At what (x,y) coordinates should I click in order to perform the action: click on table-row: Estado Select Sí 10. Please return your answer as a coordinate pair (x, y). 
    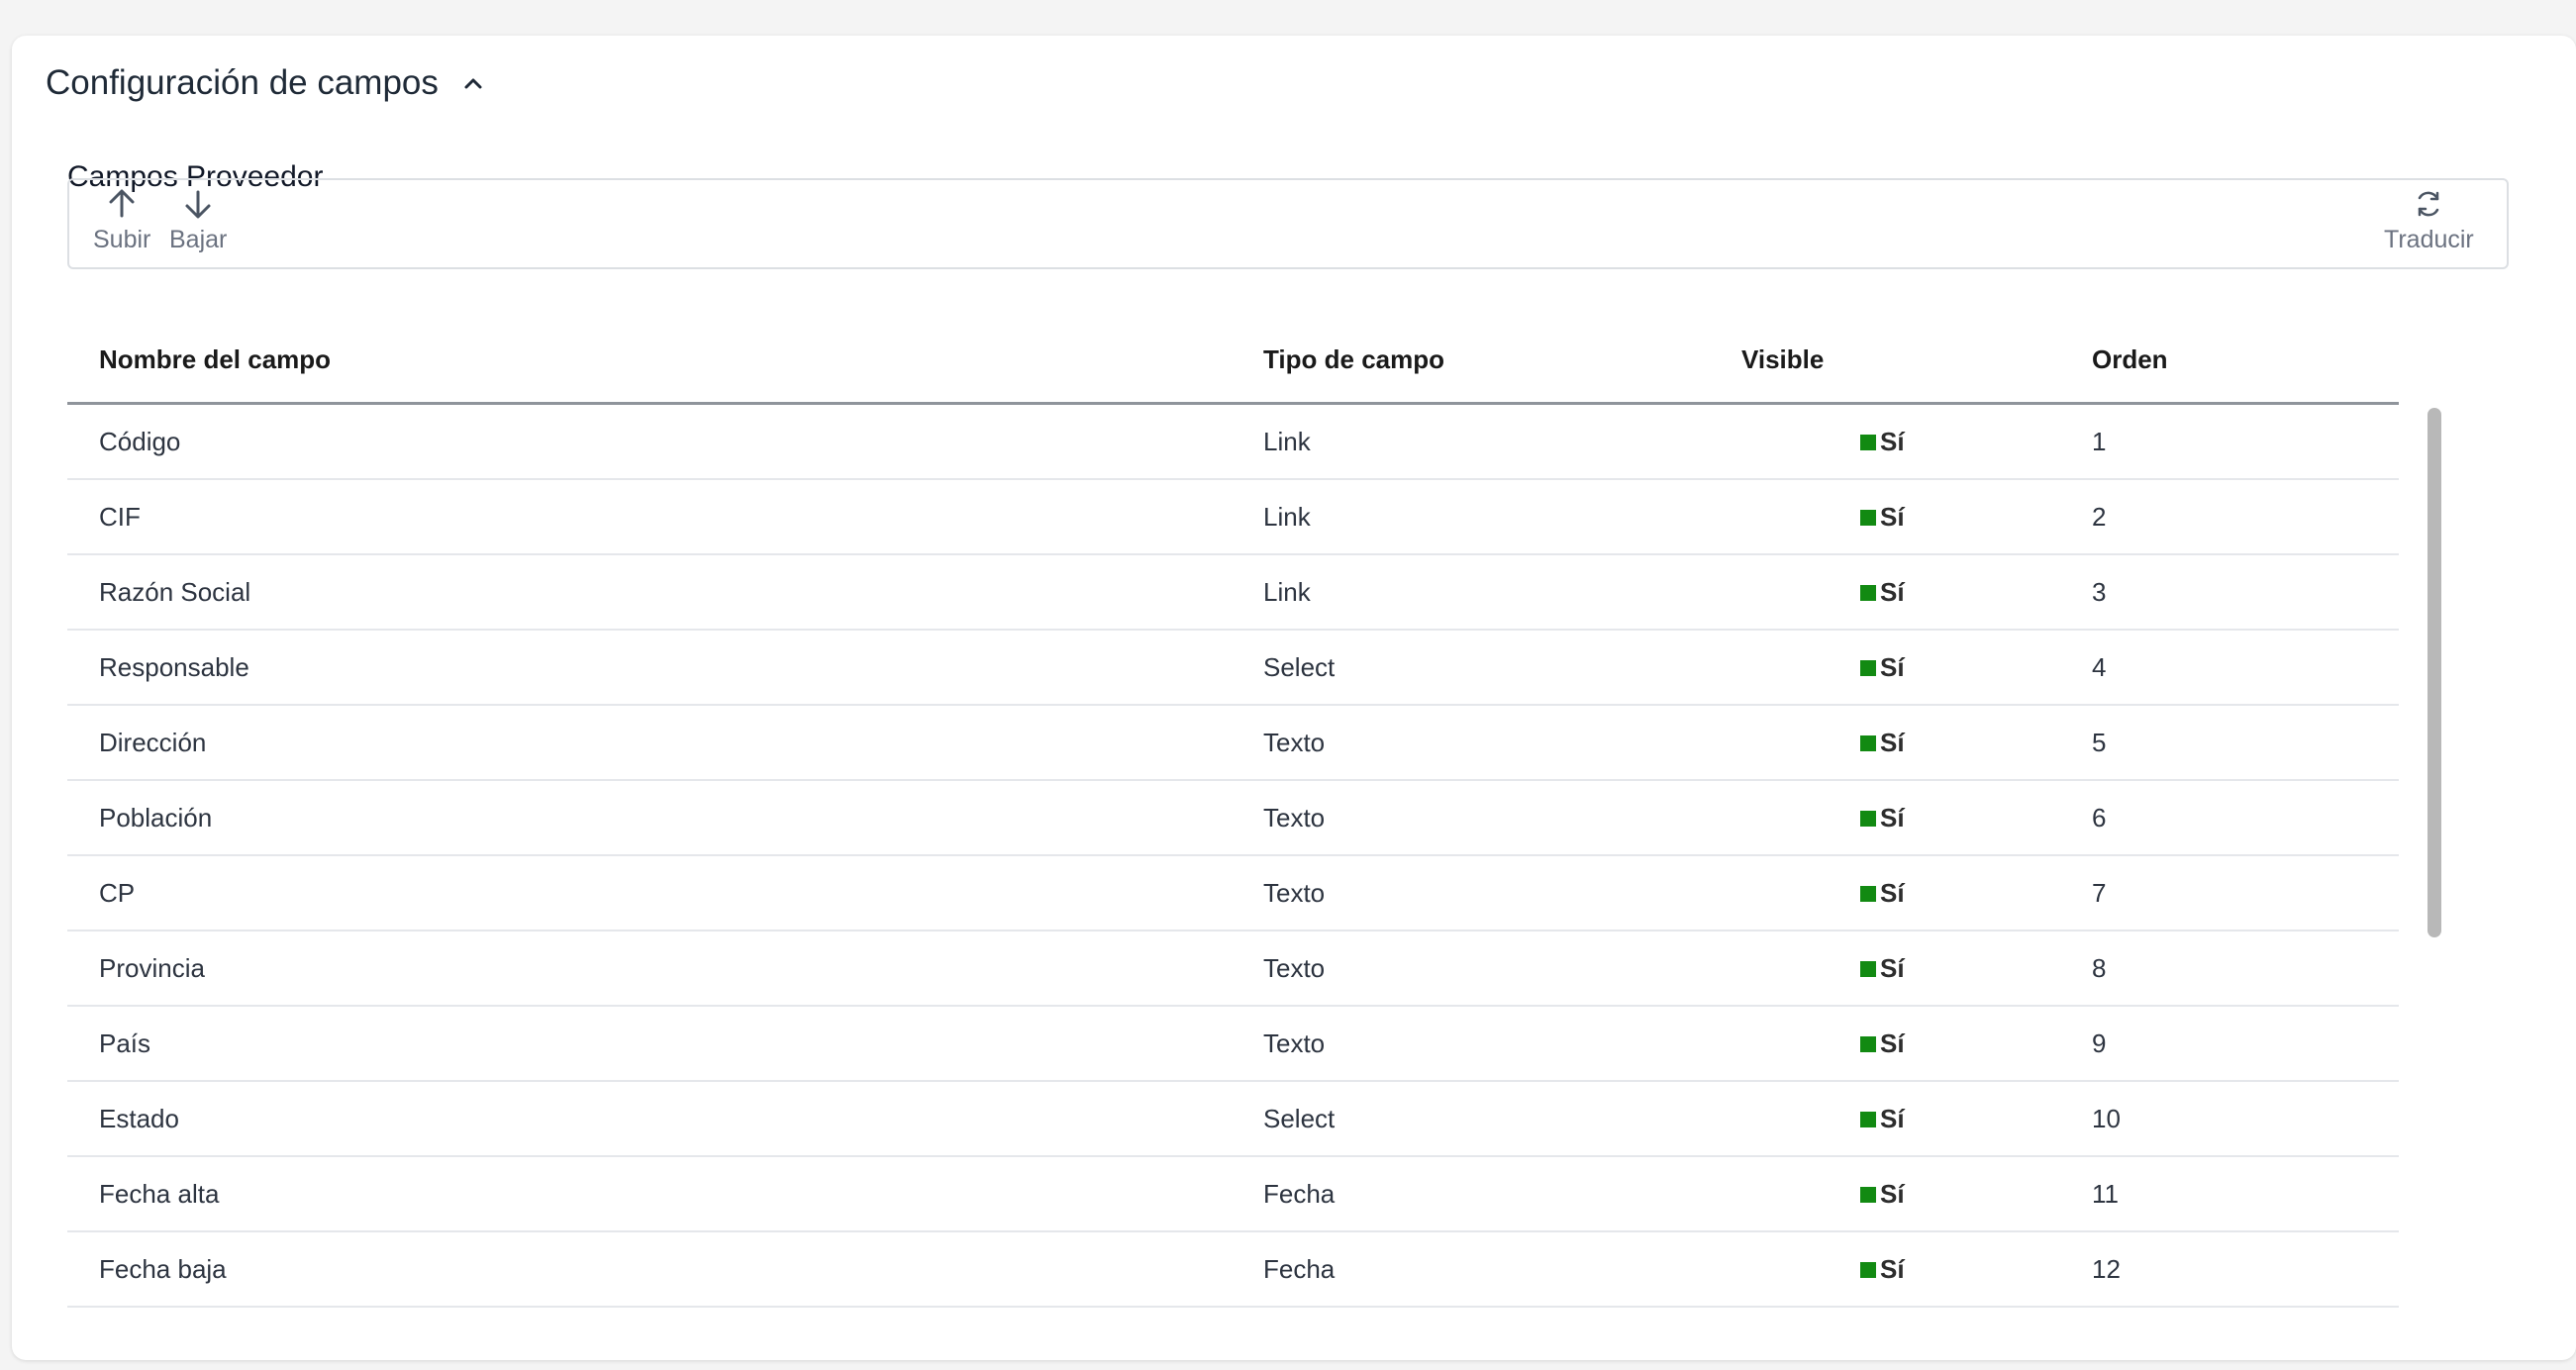
    Looking at the image, I should click on (1233, 1119).